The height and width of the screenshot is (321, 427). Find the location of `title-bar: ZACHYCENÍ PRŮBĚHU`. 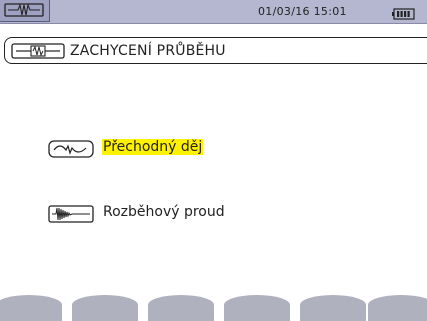

title-bar: ZACHYCENÍ PRŮBĚHU is located at coordinates (215, 50).